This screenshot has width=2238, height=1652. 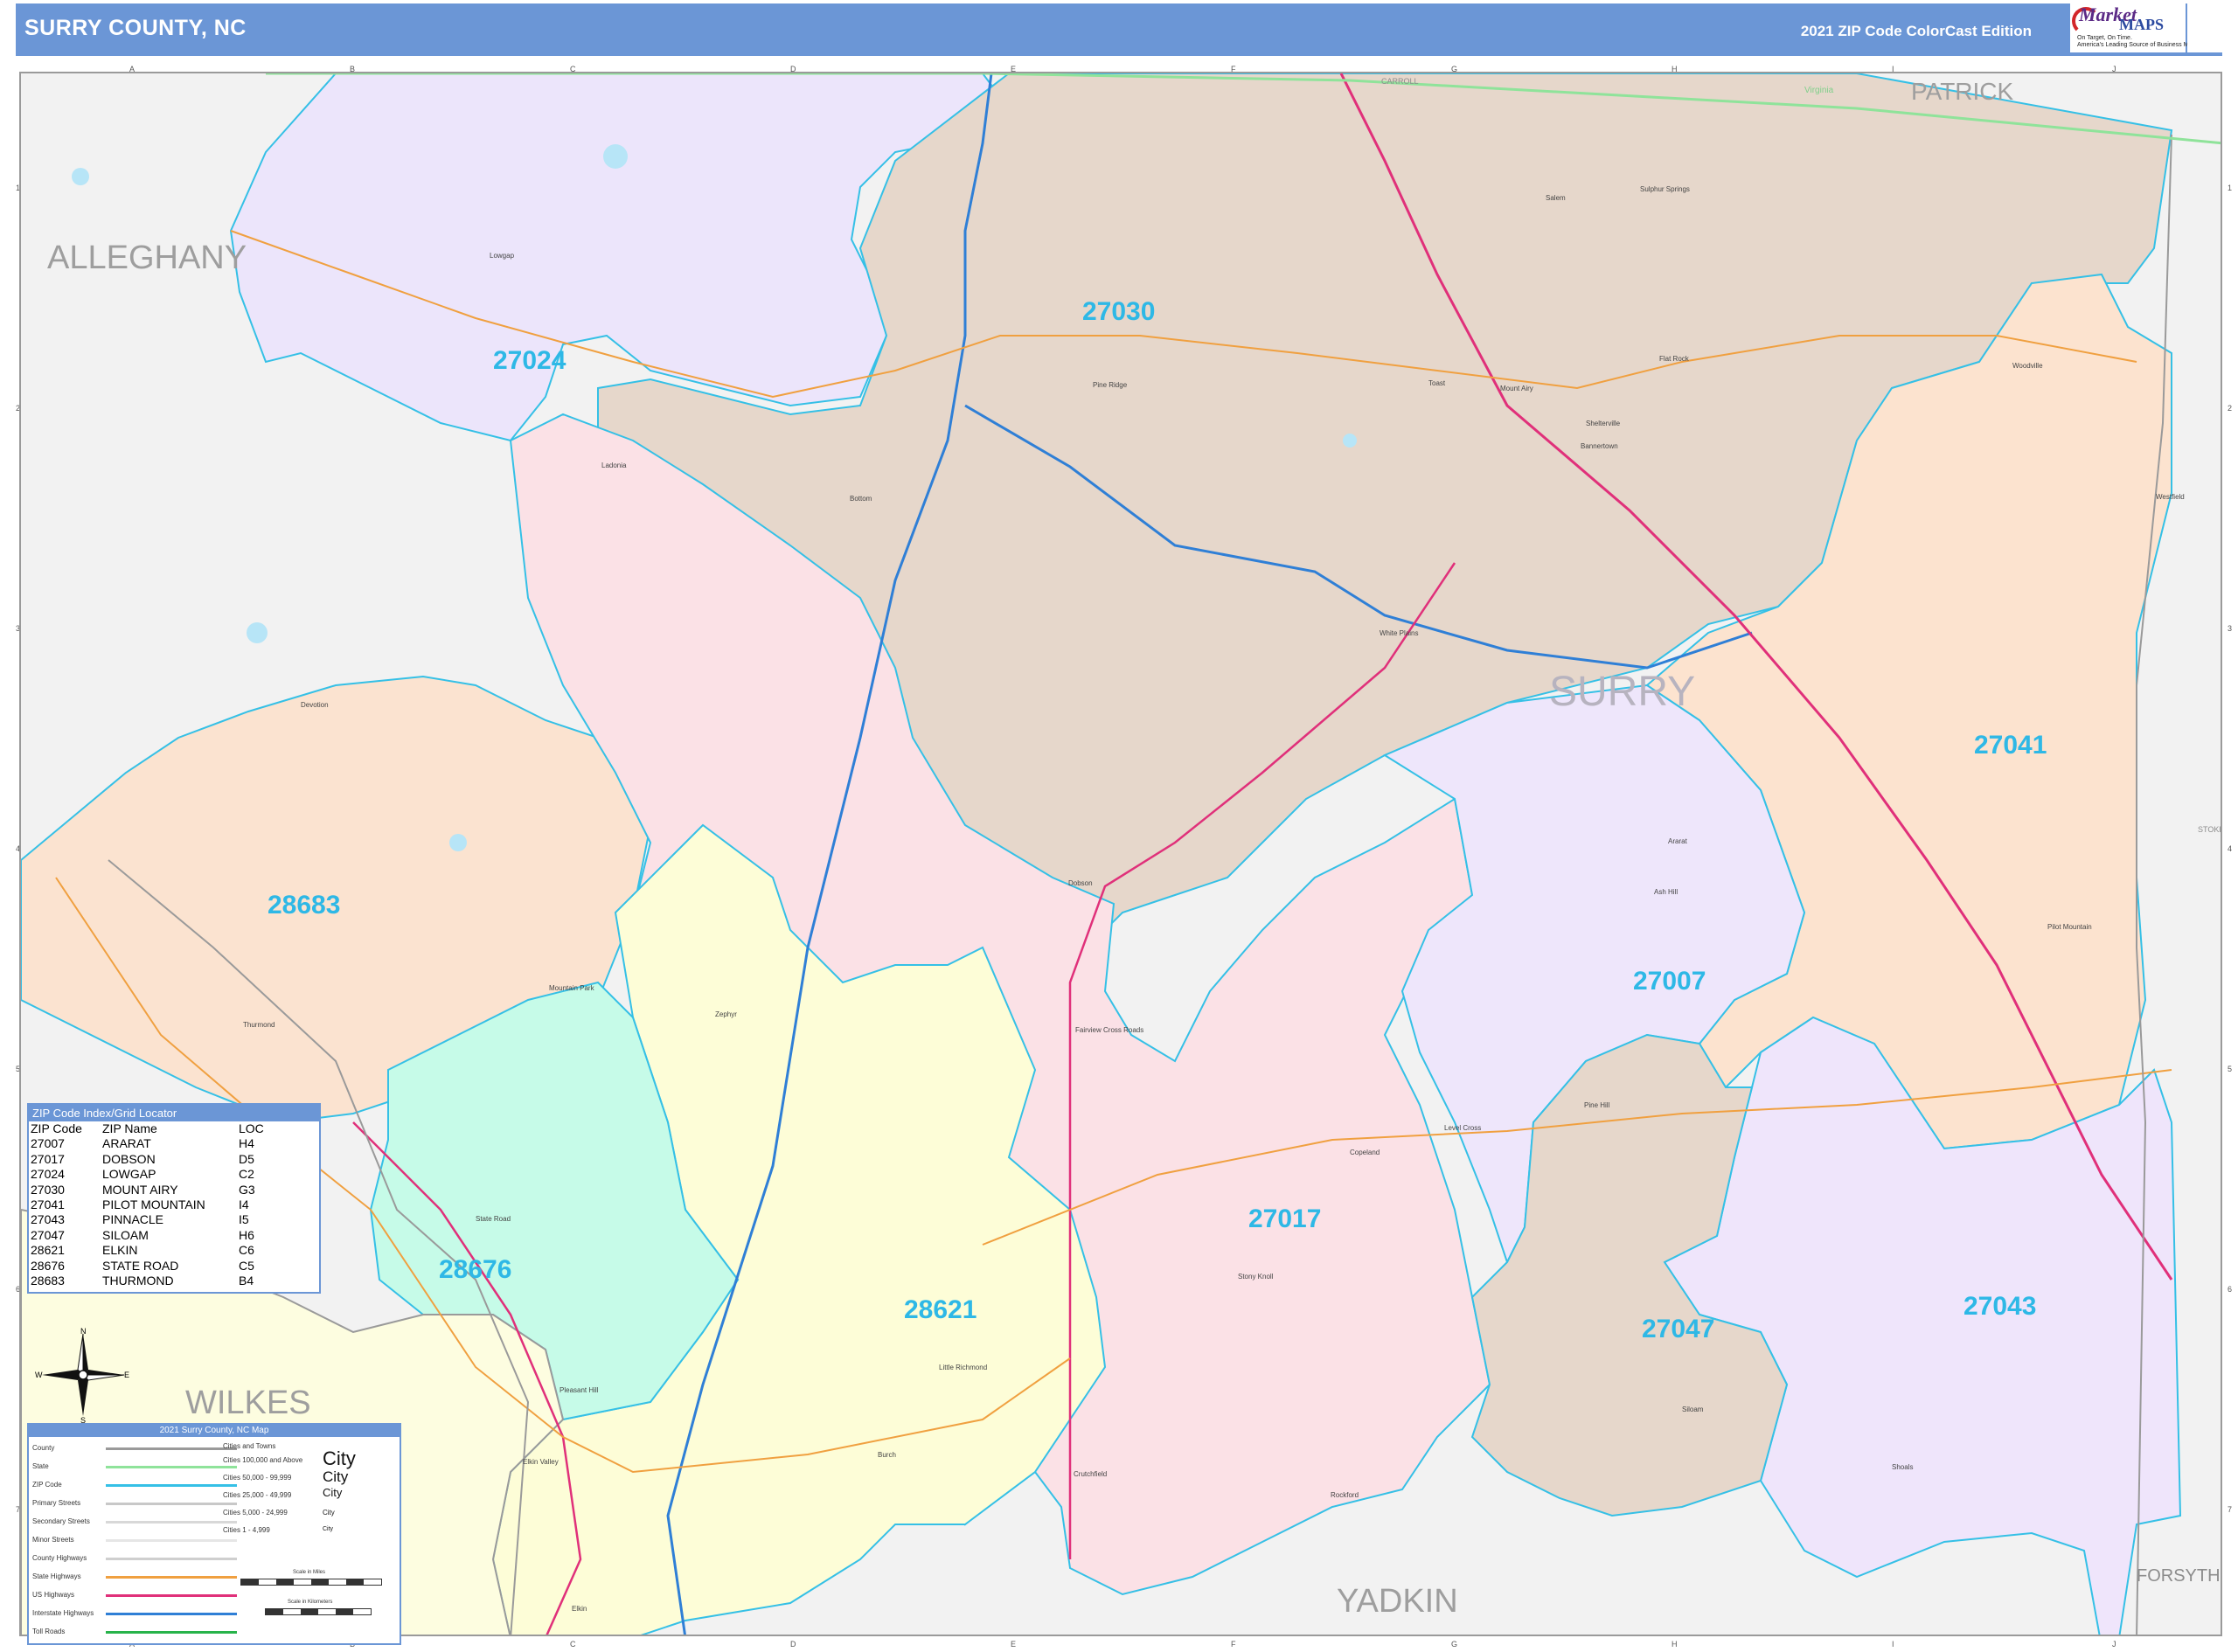 I want to click on place-bottom: Bottom, so click(x=861, y=499).